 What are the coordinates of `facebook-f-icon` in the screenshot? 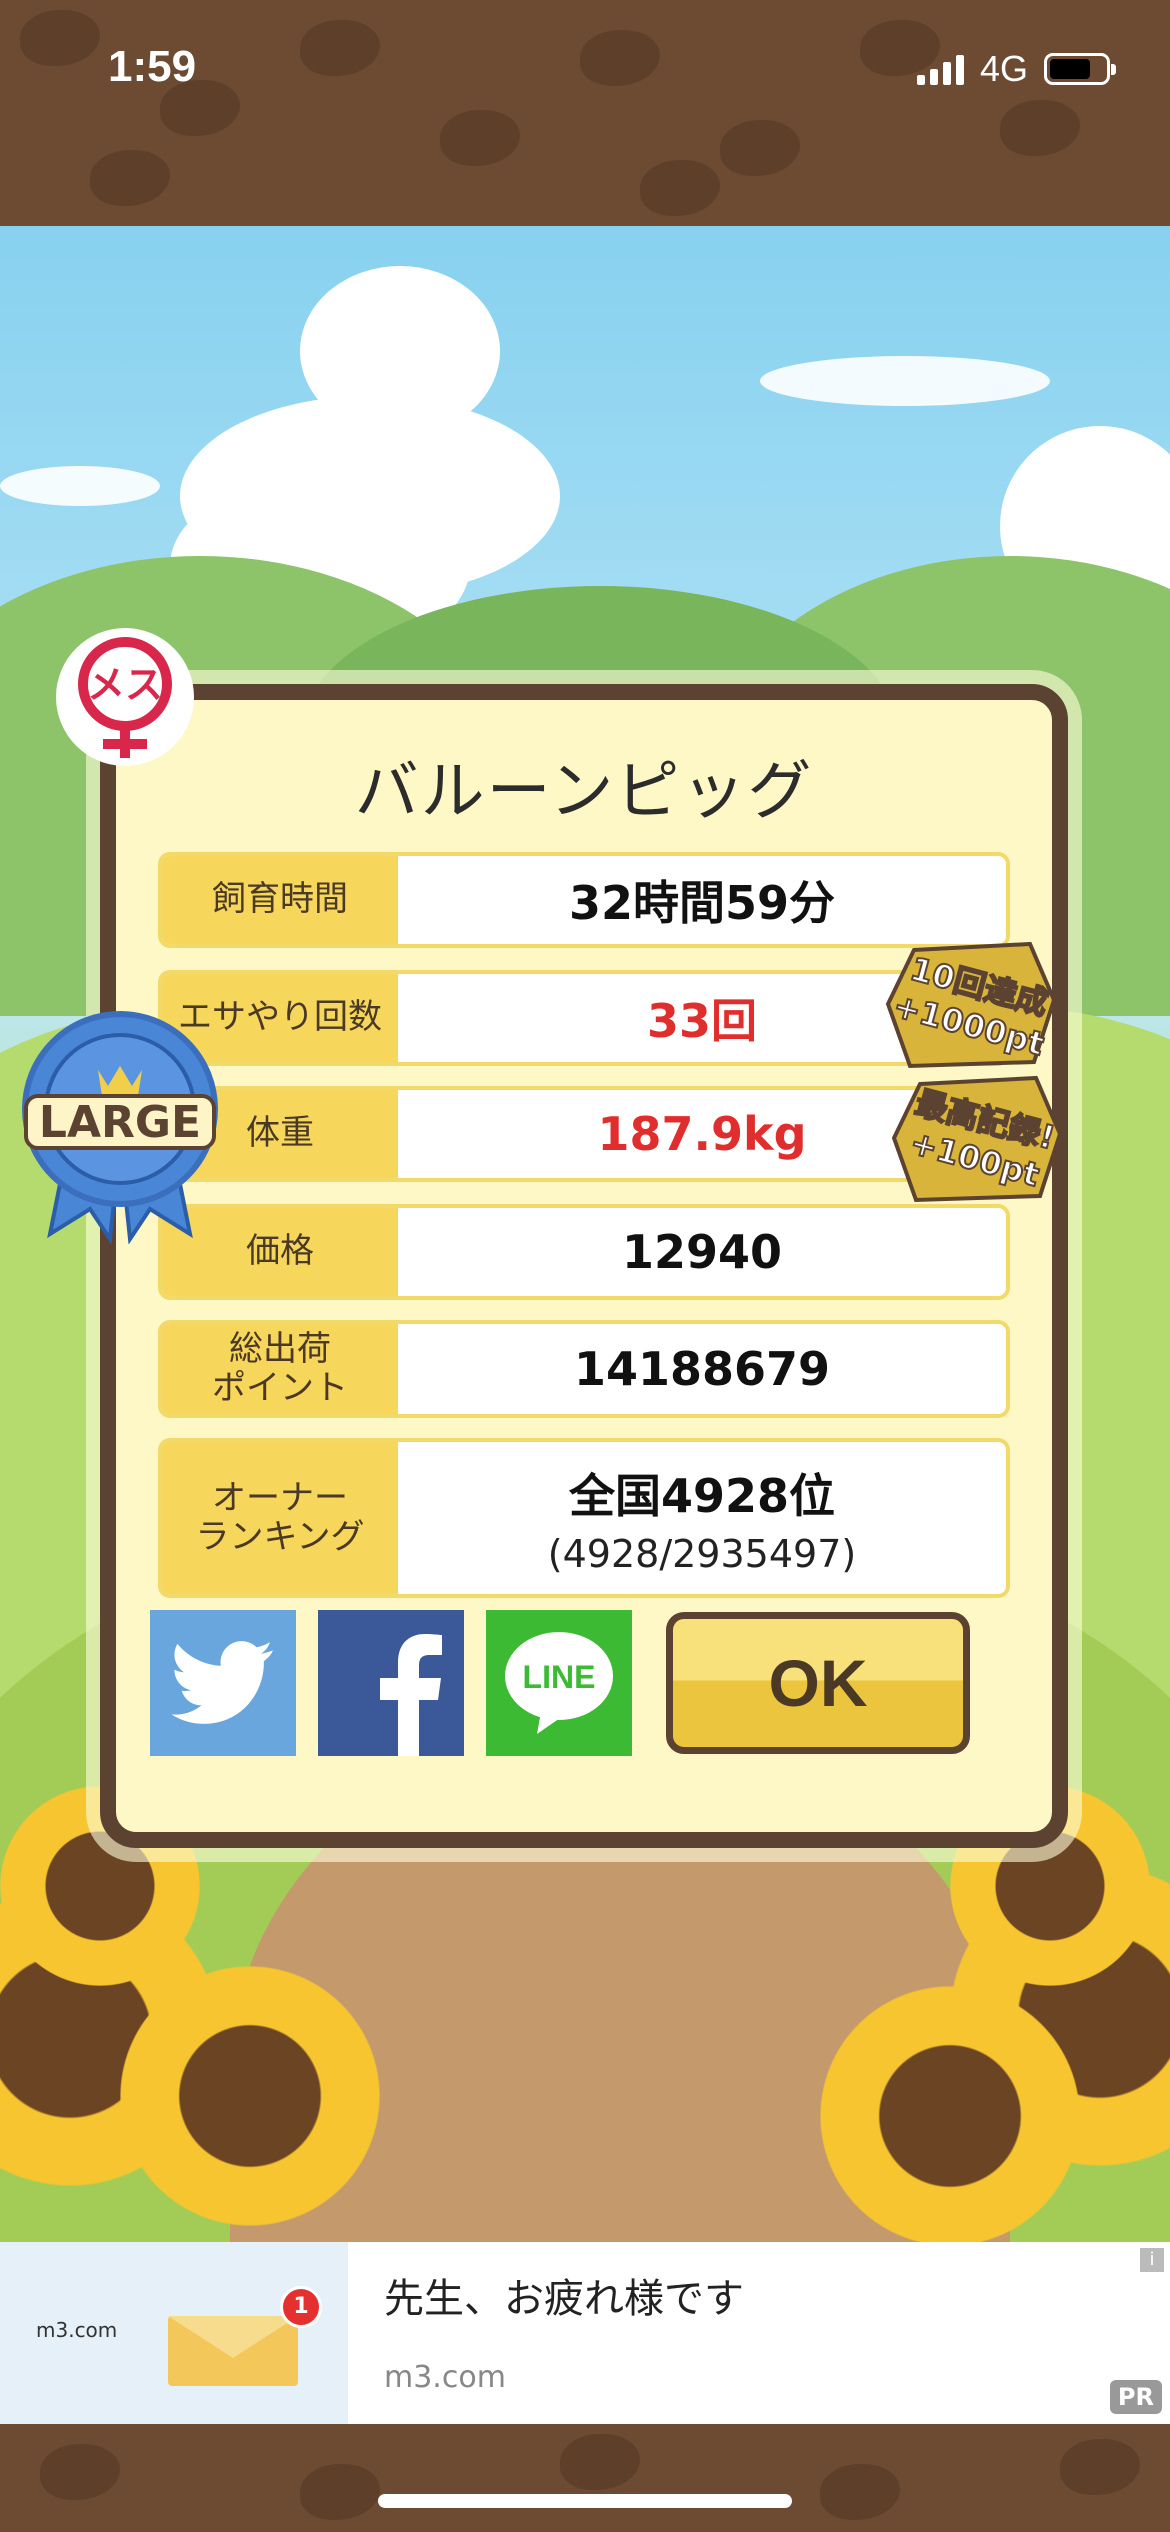 It's located at (411, 1695).